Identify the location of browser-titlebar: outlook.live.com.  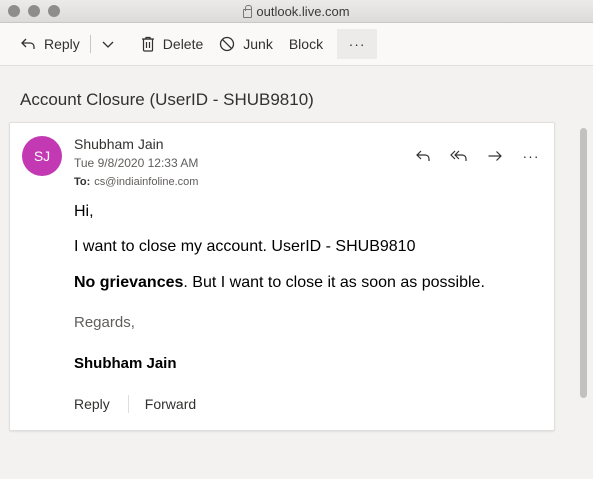
(296, 11).